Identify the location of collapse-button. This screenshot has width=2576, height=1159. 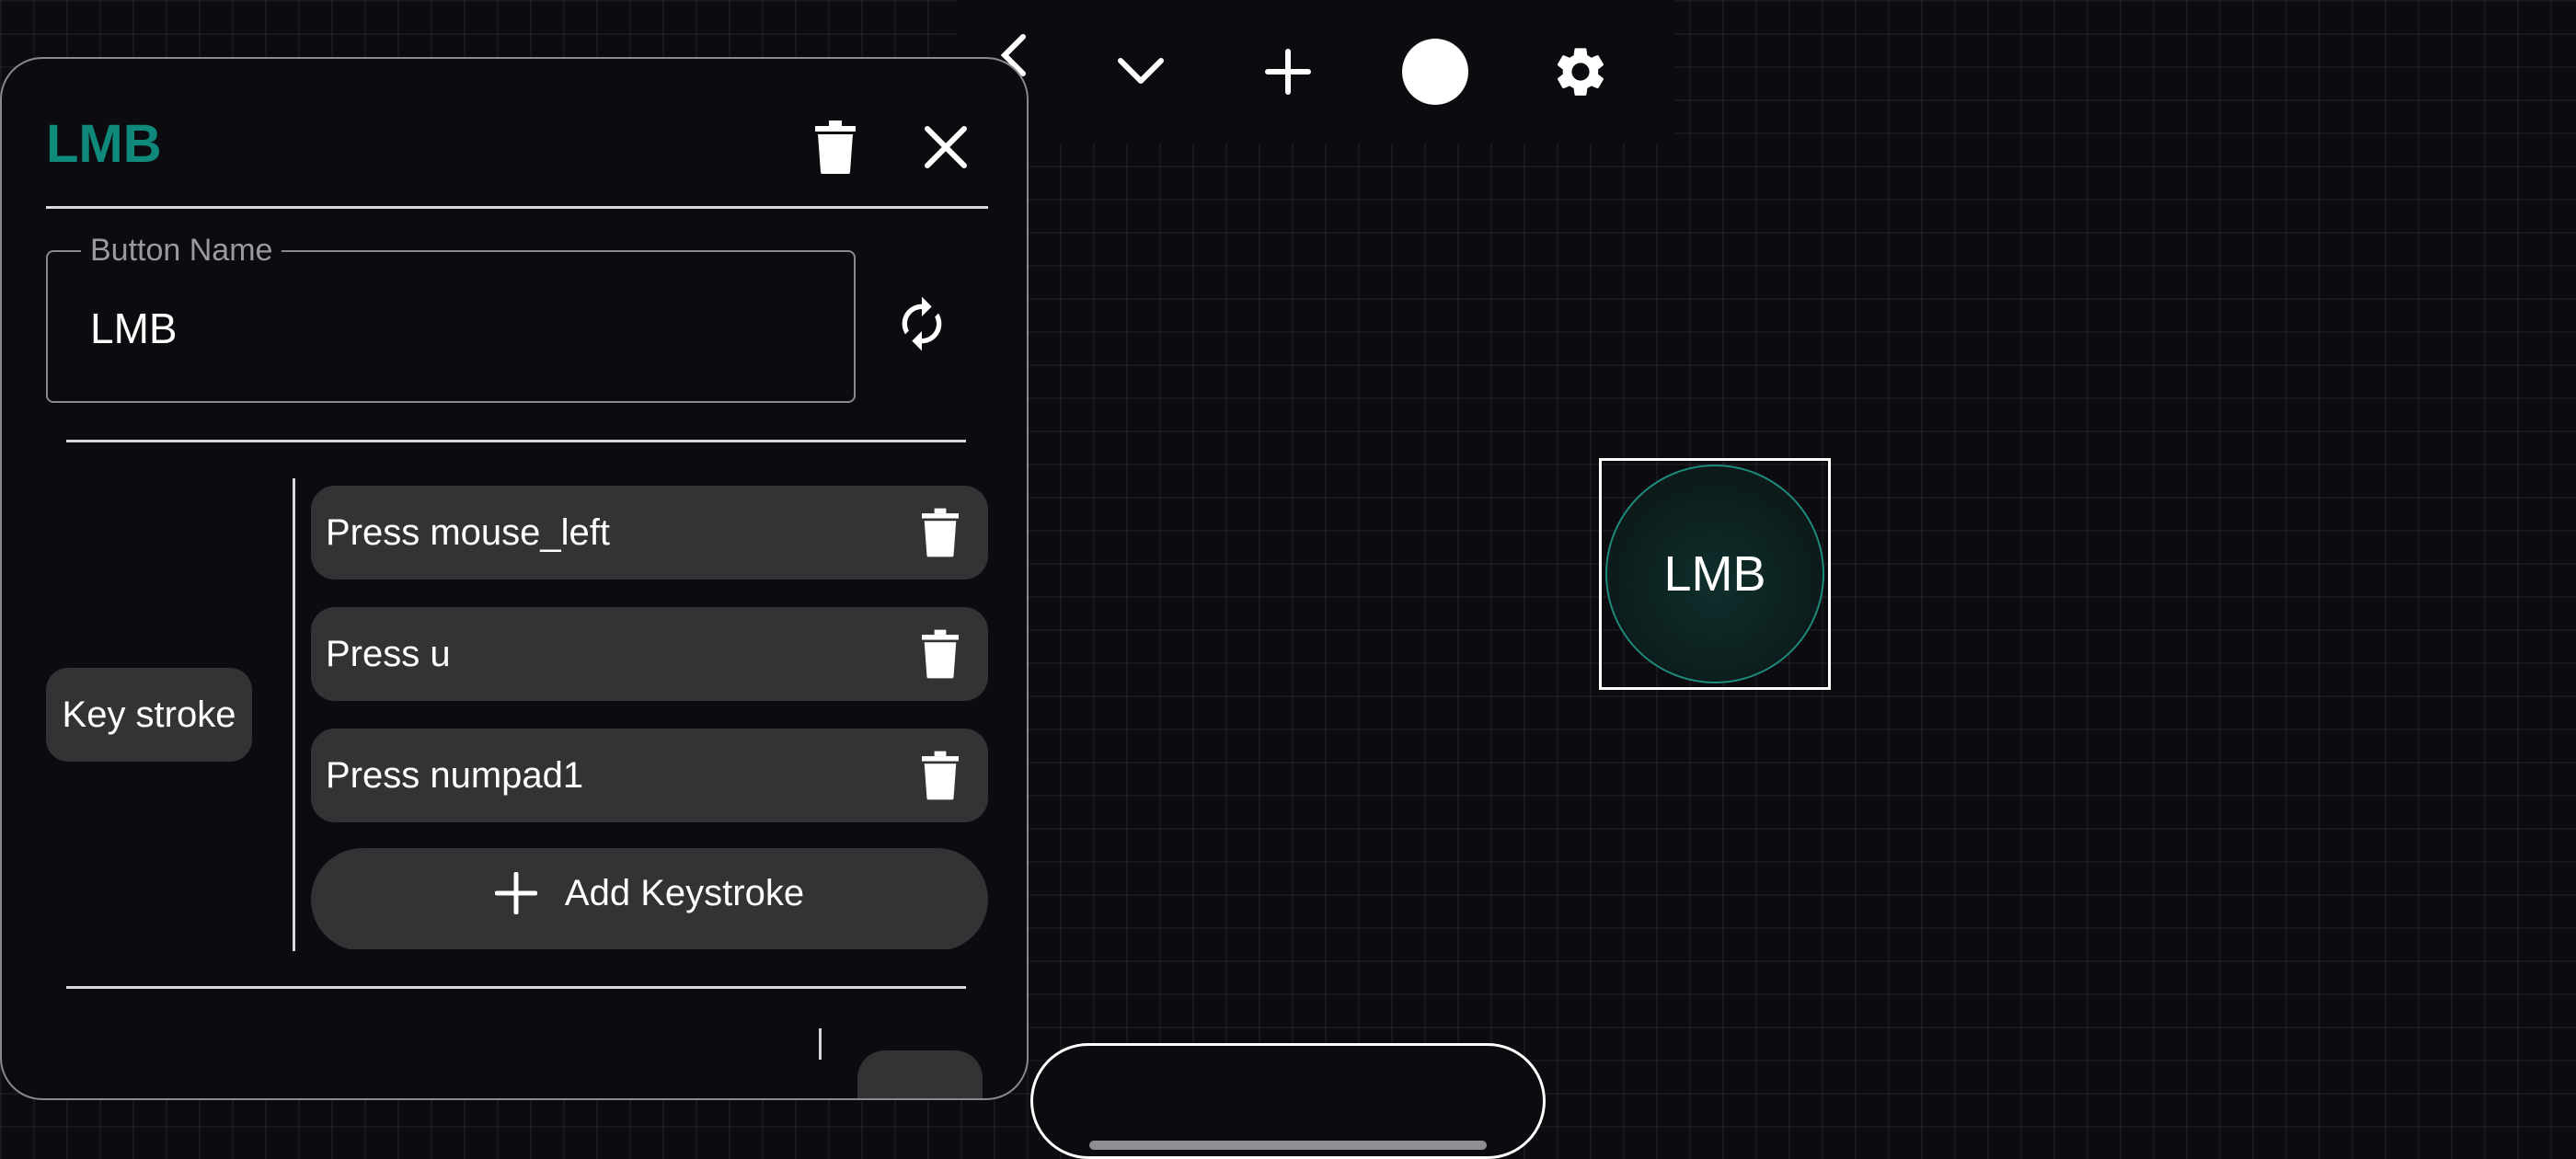
(1141, 72).